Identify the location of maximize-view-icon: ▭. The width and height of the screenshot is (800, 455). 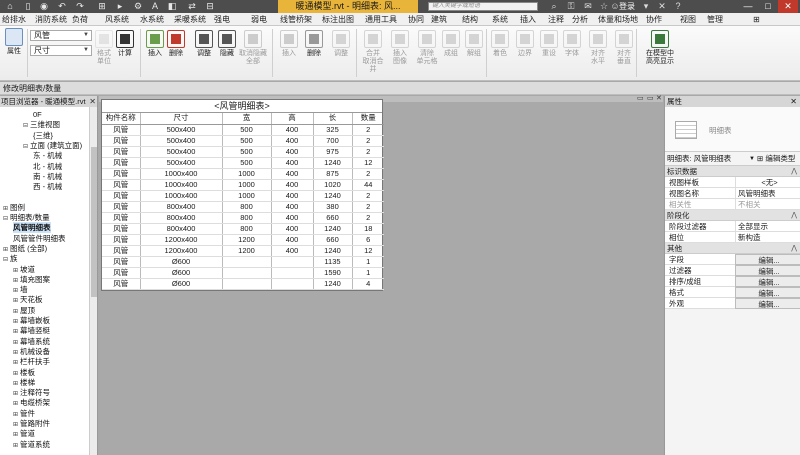
(650, 98).